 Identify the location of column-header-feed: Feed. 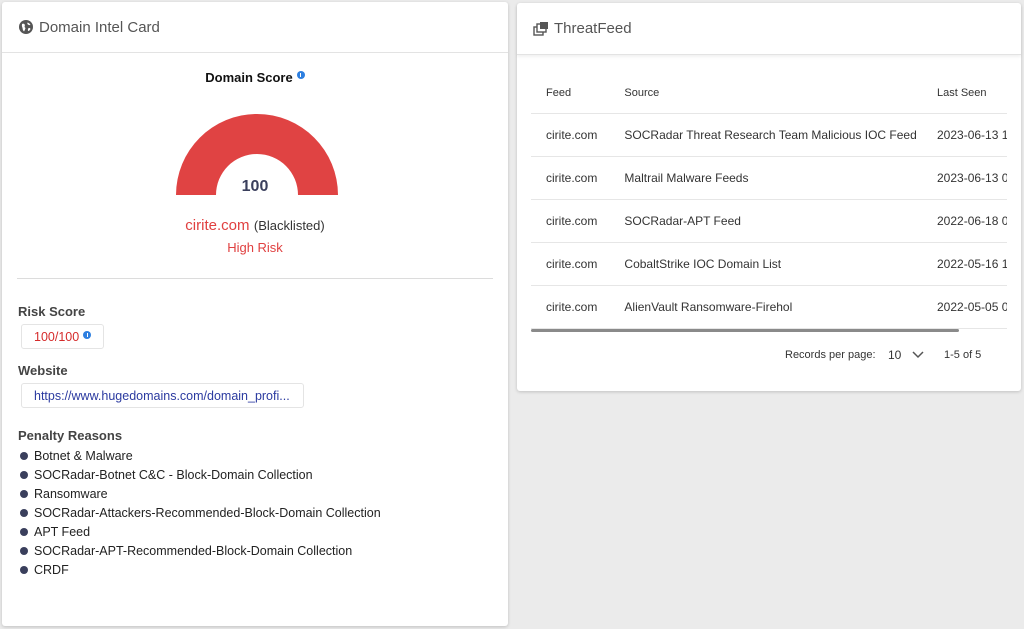
(578, 93).